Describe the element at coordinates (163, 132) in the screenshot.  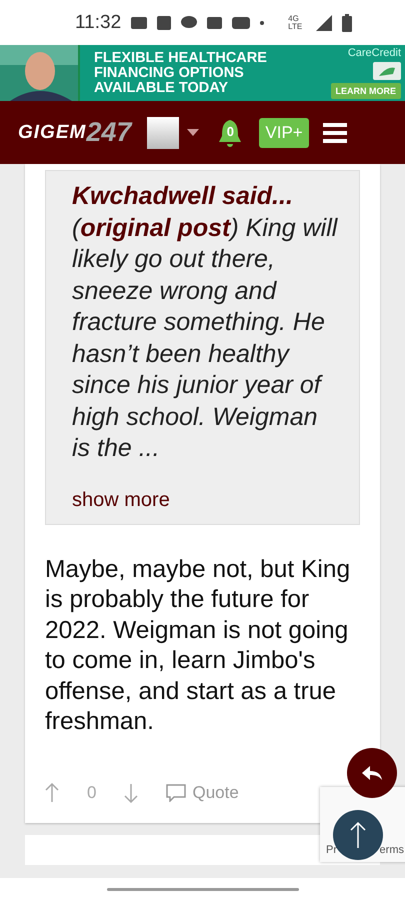
I see `avatar` at that location.